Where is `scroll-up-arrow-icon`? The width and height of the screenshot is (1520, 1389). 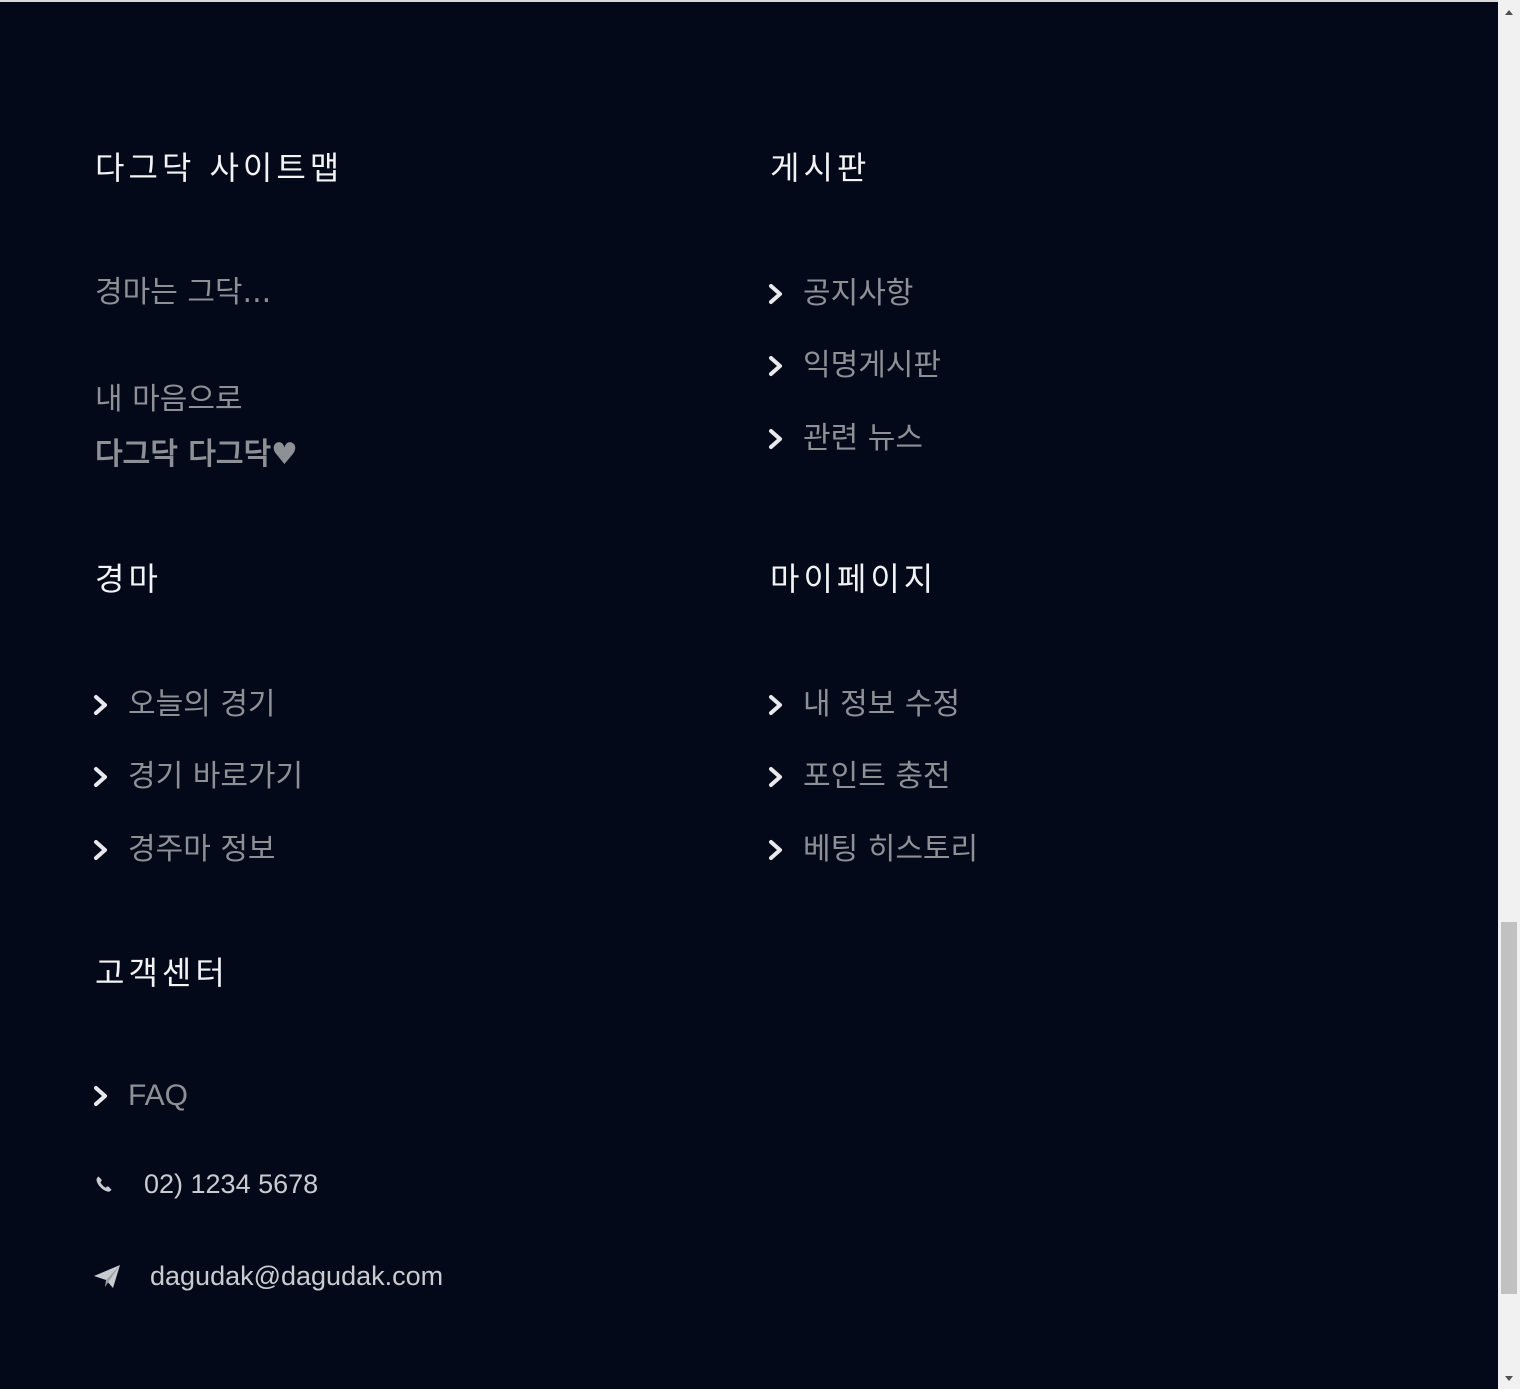
scroll-up-arrow-icon is located at coordinates (1509, 12).